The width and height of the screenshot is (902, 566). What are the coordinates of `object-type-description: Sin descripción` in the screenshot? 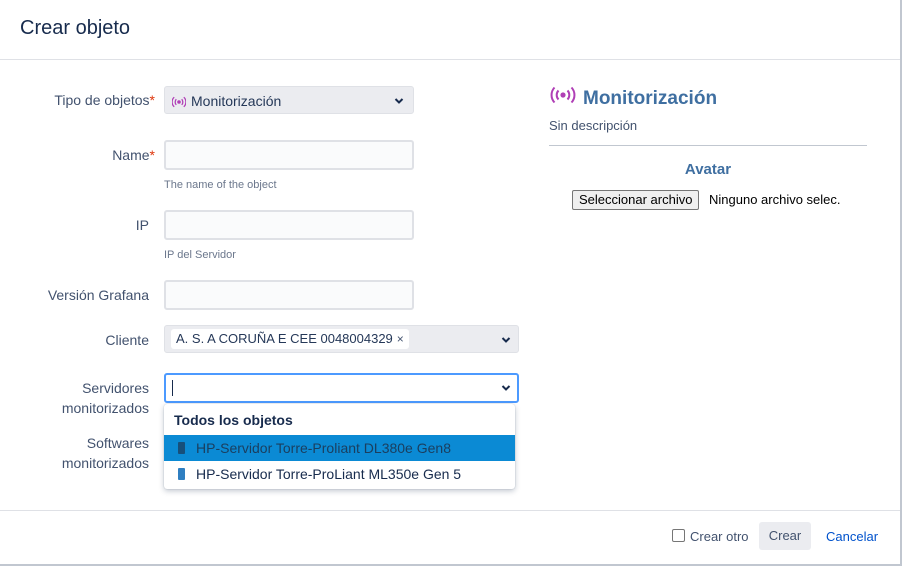 It's located at (593, 125).